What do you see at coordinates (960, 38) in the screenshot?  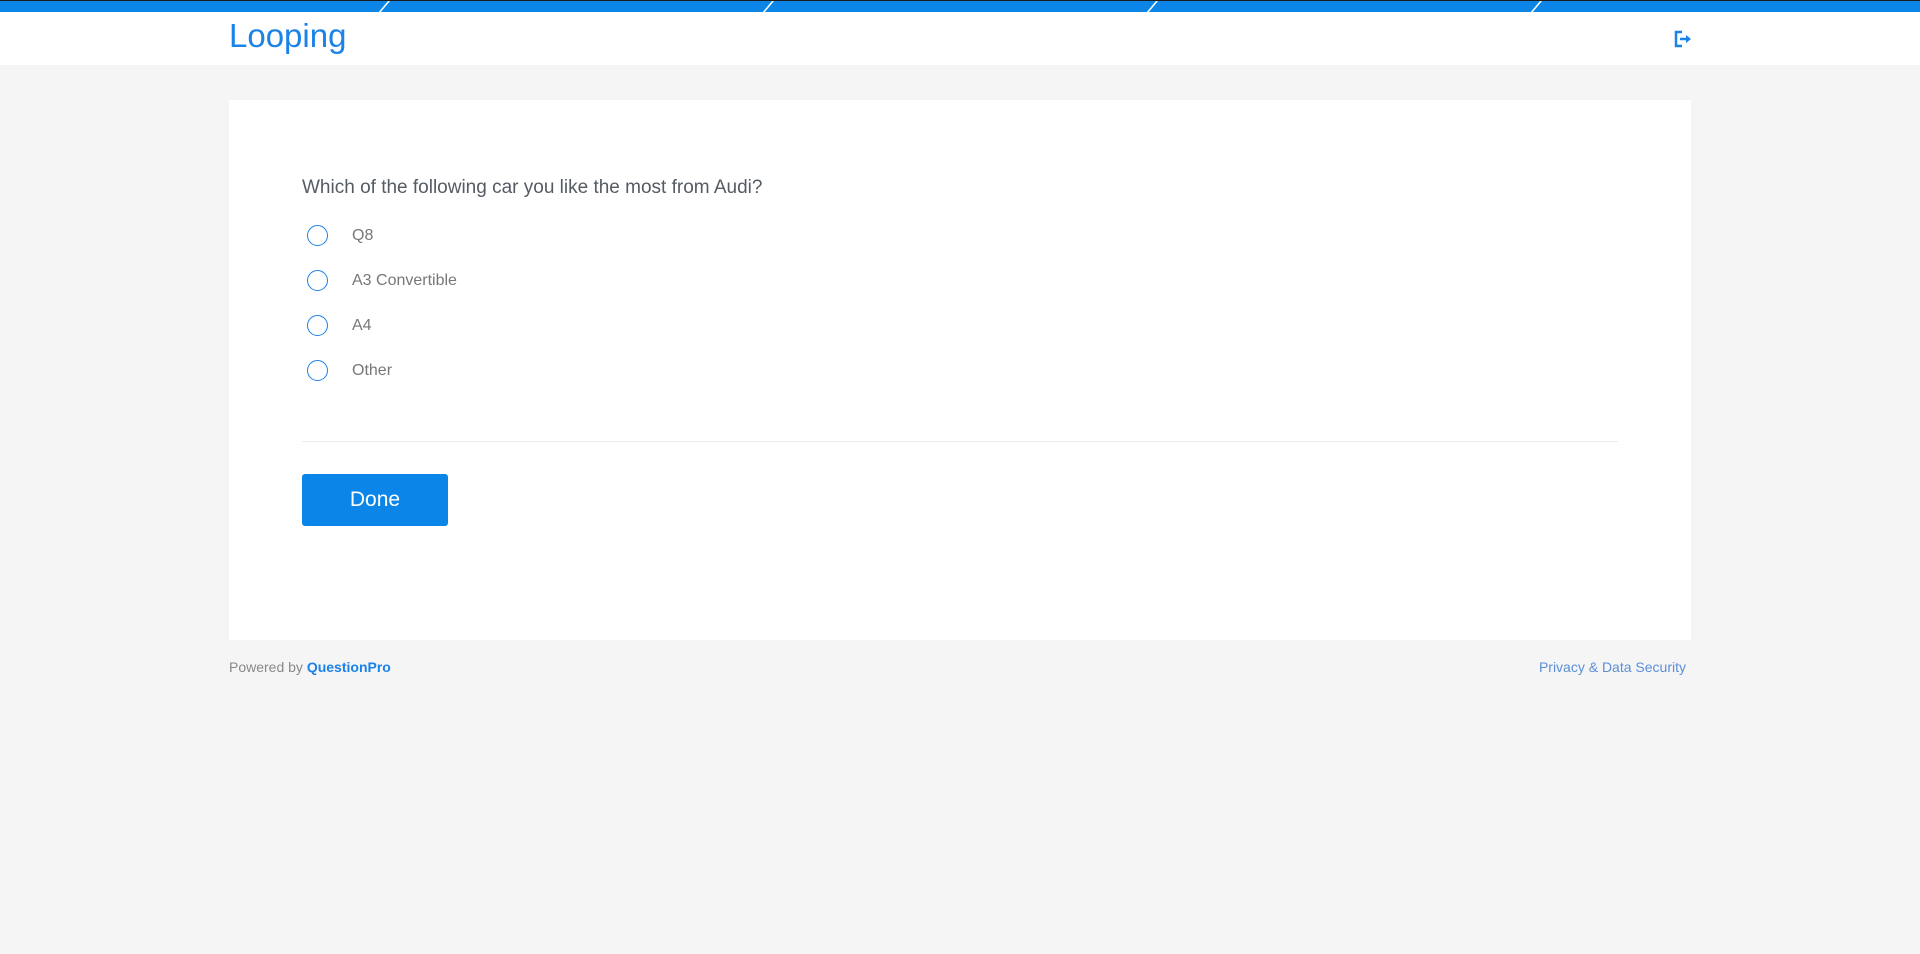 I see `header: Looping` at bounding box center [960, 38].